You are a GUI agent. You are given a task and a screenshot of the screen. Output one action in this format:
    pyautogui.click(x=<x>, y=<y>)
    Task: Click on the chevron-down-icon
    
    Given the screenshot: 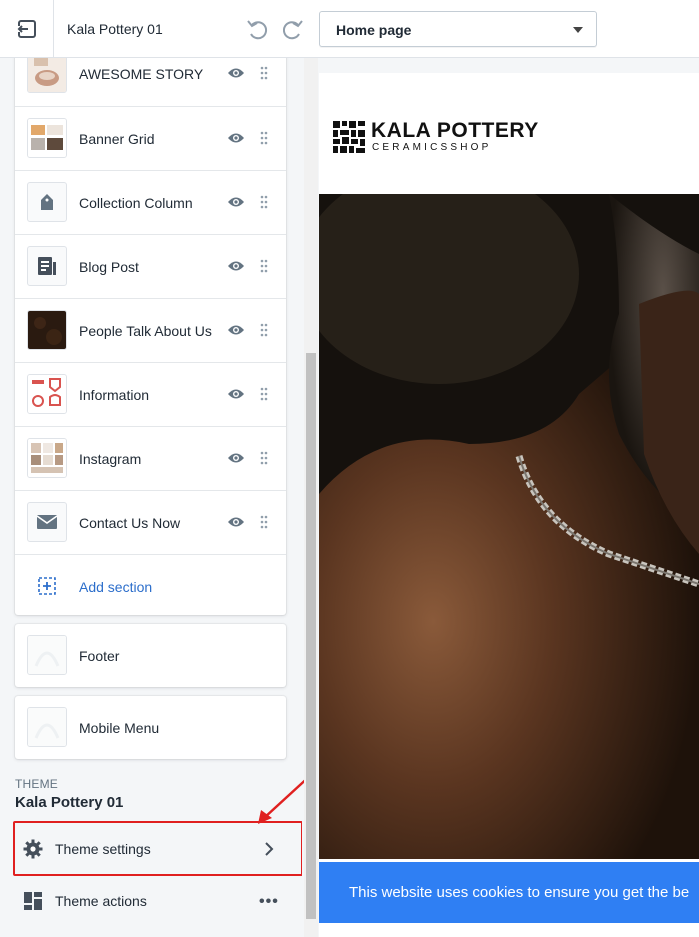 What is the action you would take?
    pyautogui.click(x=578, y=30)
    